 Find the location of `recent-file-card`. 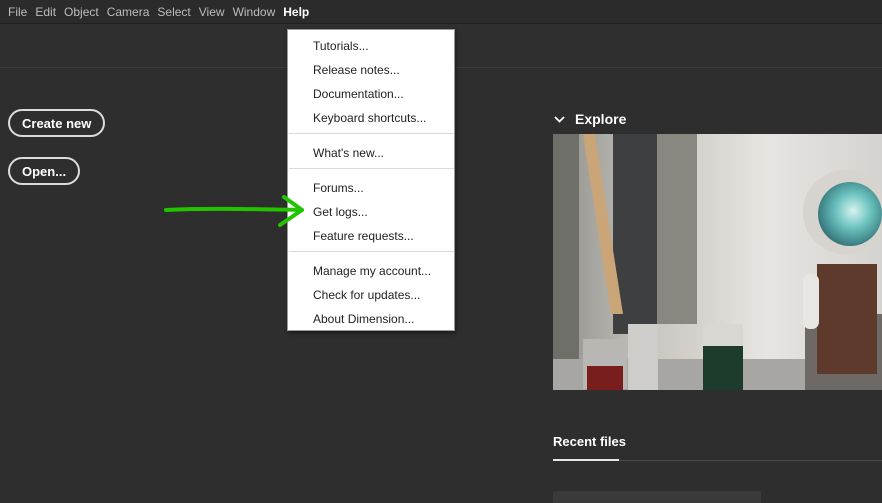

recent-file-card is located at coordinates (657, 497).